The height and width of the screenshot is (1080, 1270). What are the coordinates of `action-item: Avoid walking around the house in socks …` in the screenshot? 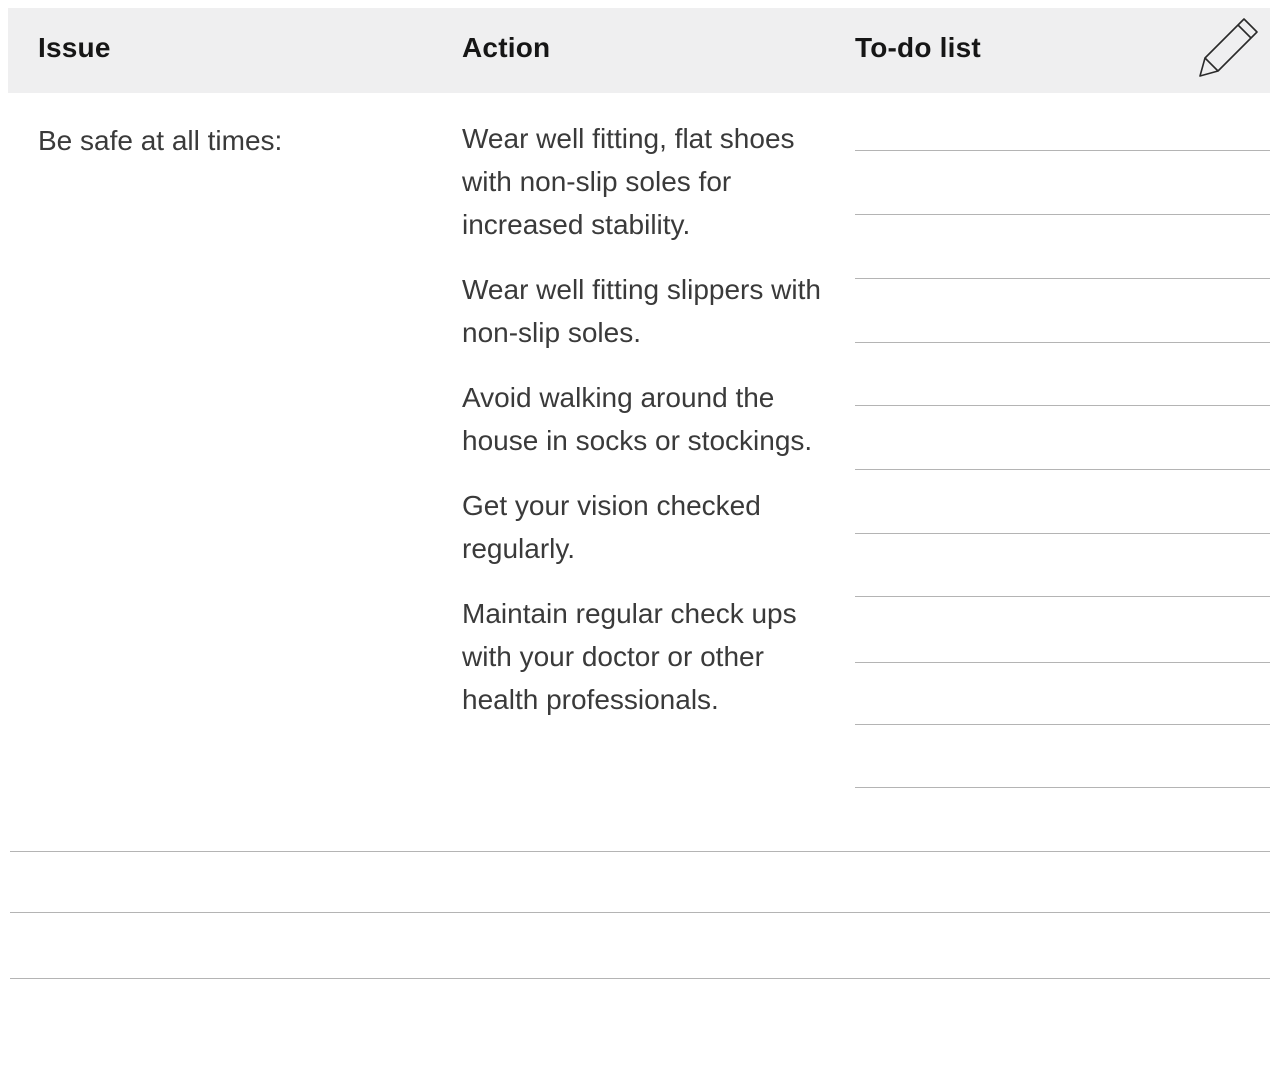 It's located at (637, 419).